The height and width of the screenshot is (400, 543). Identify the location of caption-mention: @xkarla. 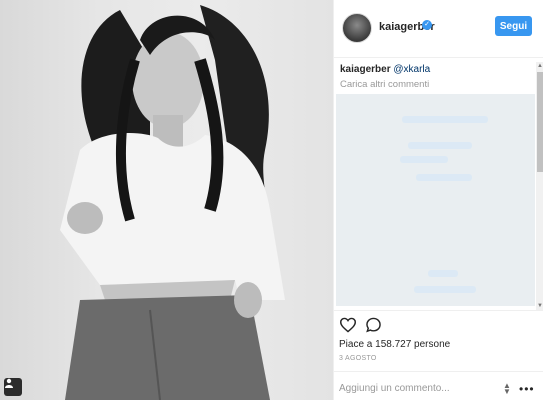
(411, 69).